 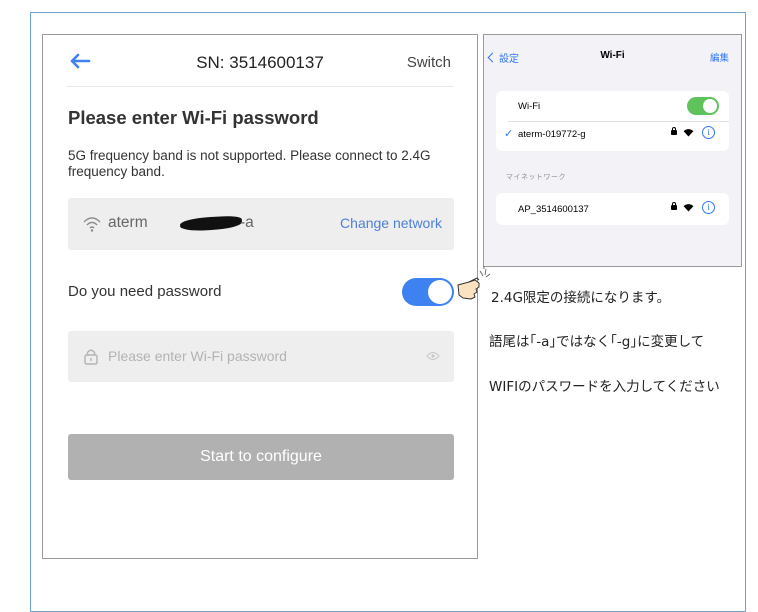 I want to click on network-name-suffix: -a, so click(x=247, y=222).